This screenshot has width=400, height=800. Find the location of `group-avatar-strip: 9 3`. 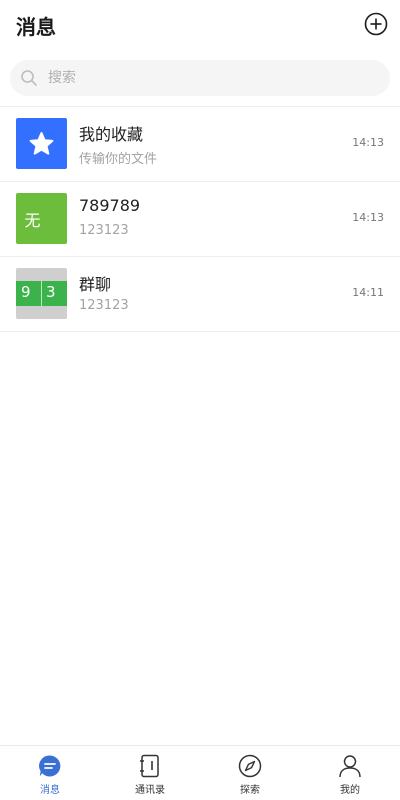

group-avatar-strip: 9 3 is located at coordinates (41, 293).